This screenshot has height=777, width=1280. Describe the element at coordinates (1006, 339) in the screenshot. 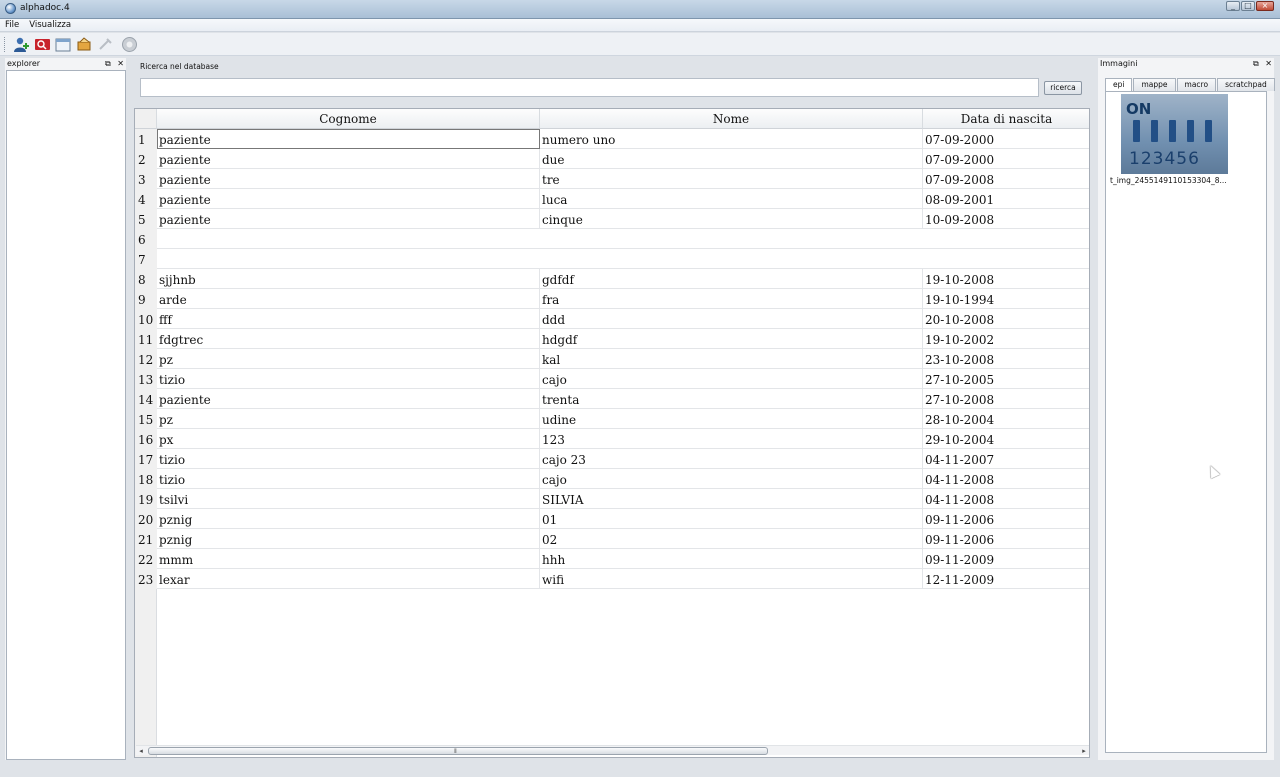

I see `cell-data-nascita: 19-10-2002` at that location.